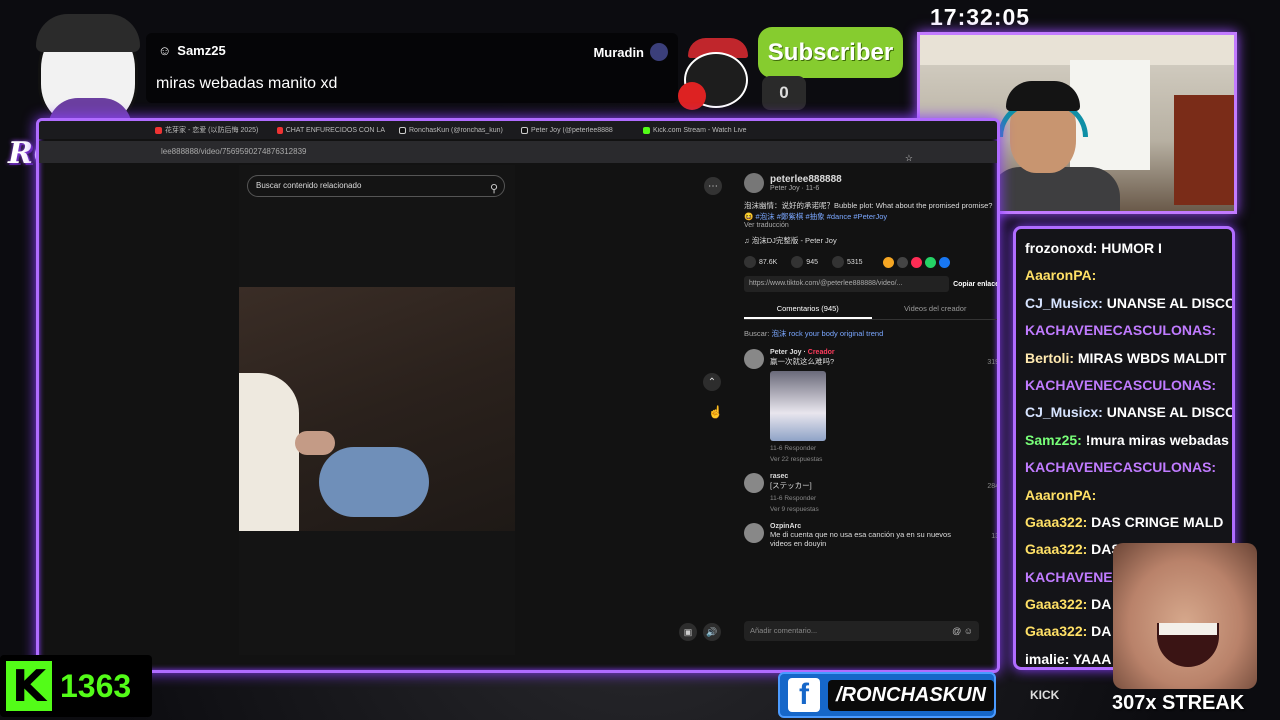 This screenshot has width=1280, height=720. What do you see at coordinates (209, 130) in the screenshot?
I see `browser-tab: 花芽家 - 恋爱 (以防后悔 2025)` at bounding box center [209, 130].